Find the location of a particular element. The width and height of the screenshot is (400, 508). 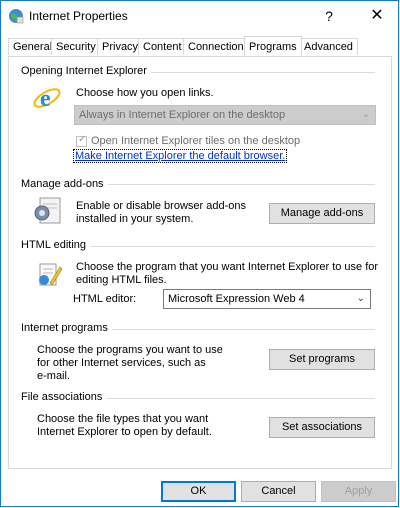

cancel-button: Cancel is located at coordinates (278, 491).